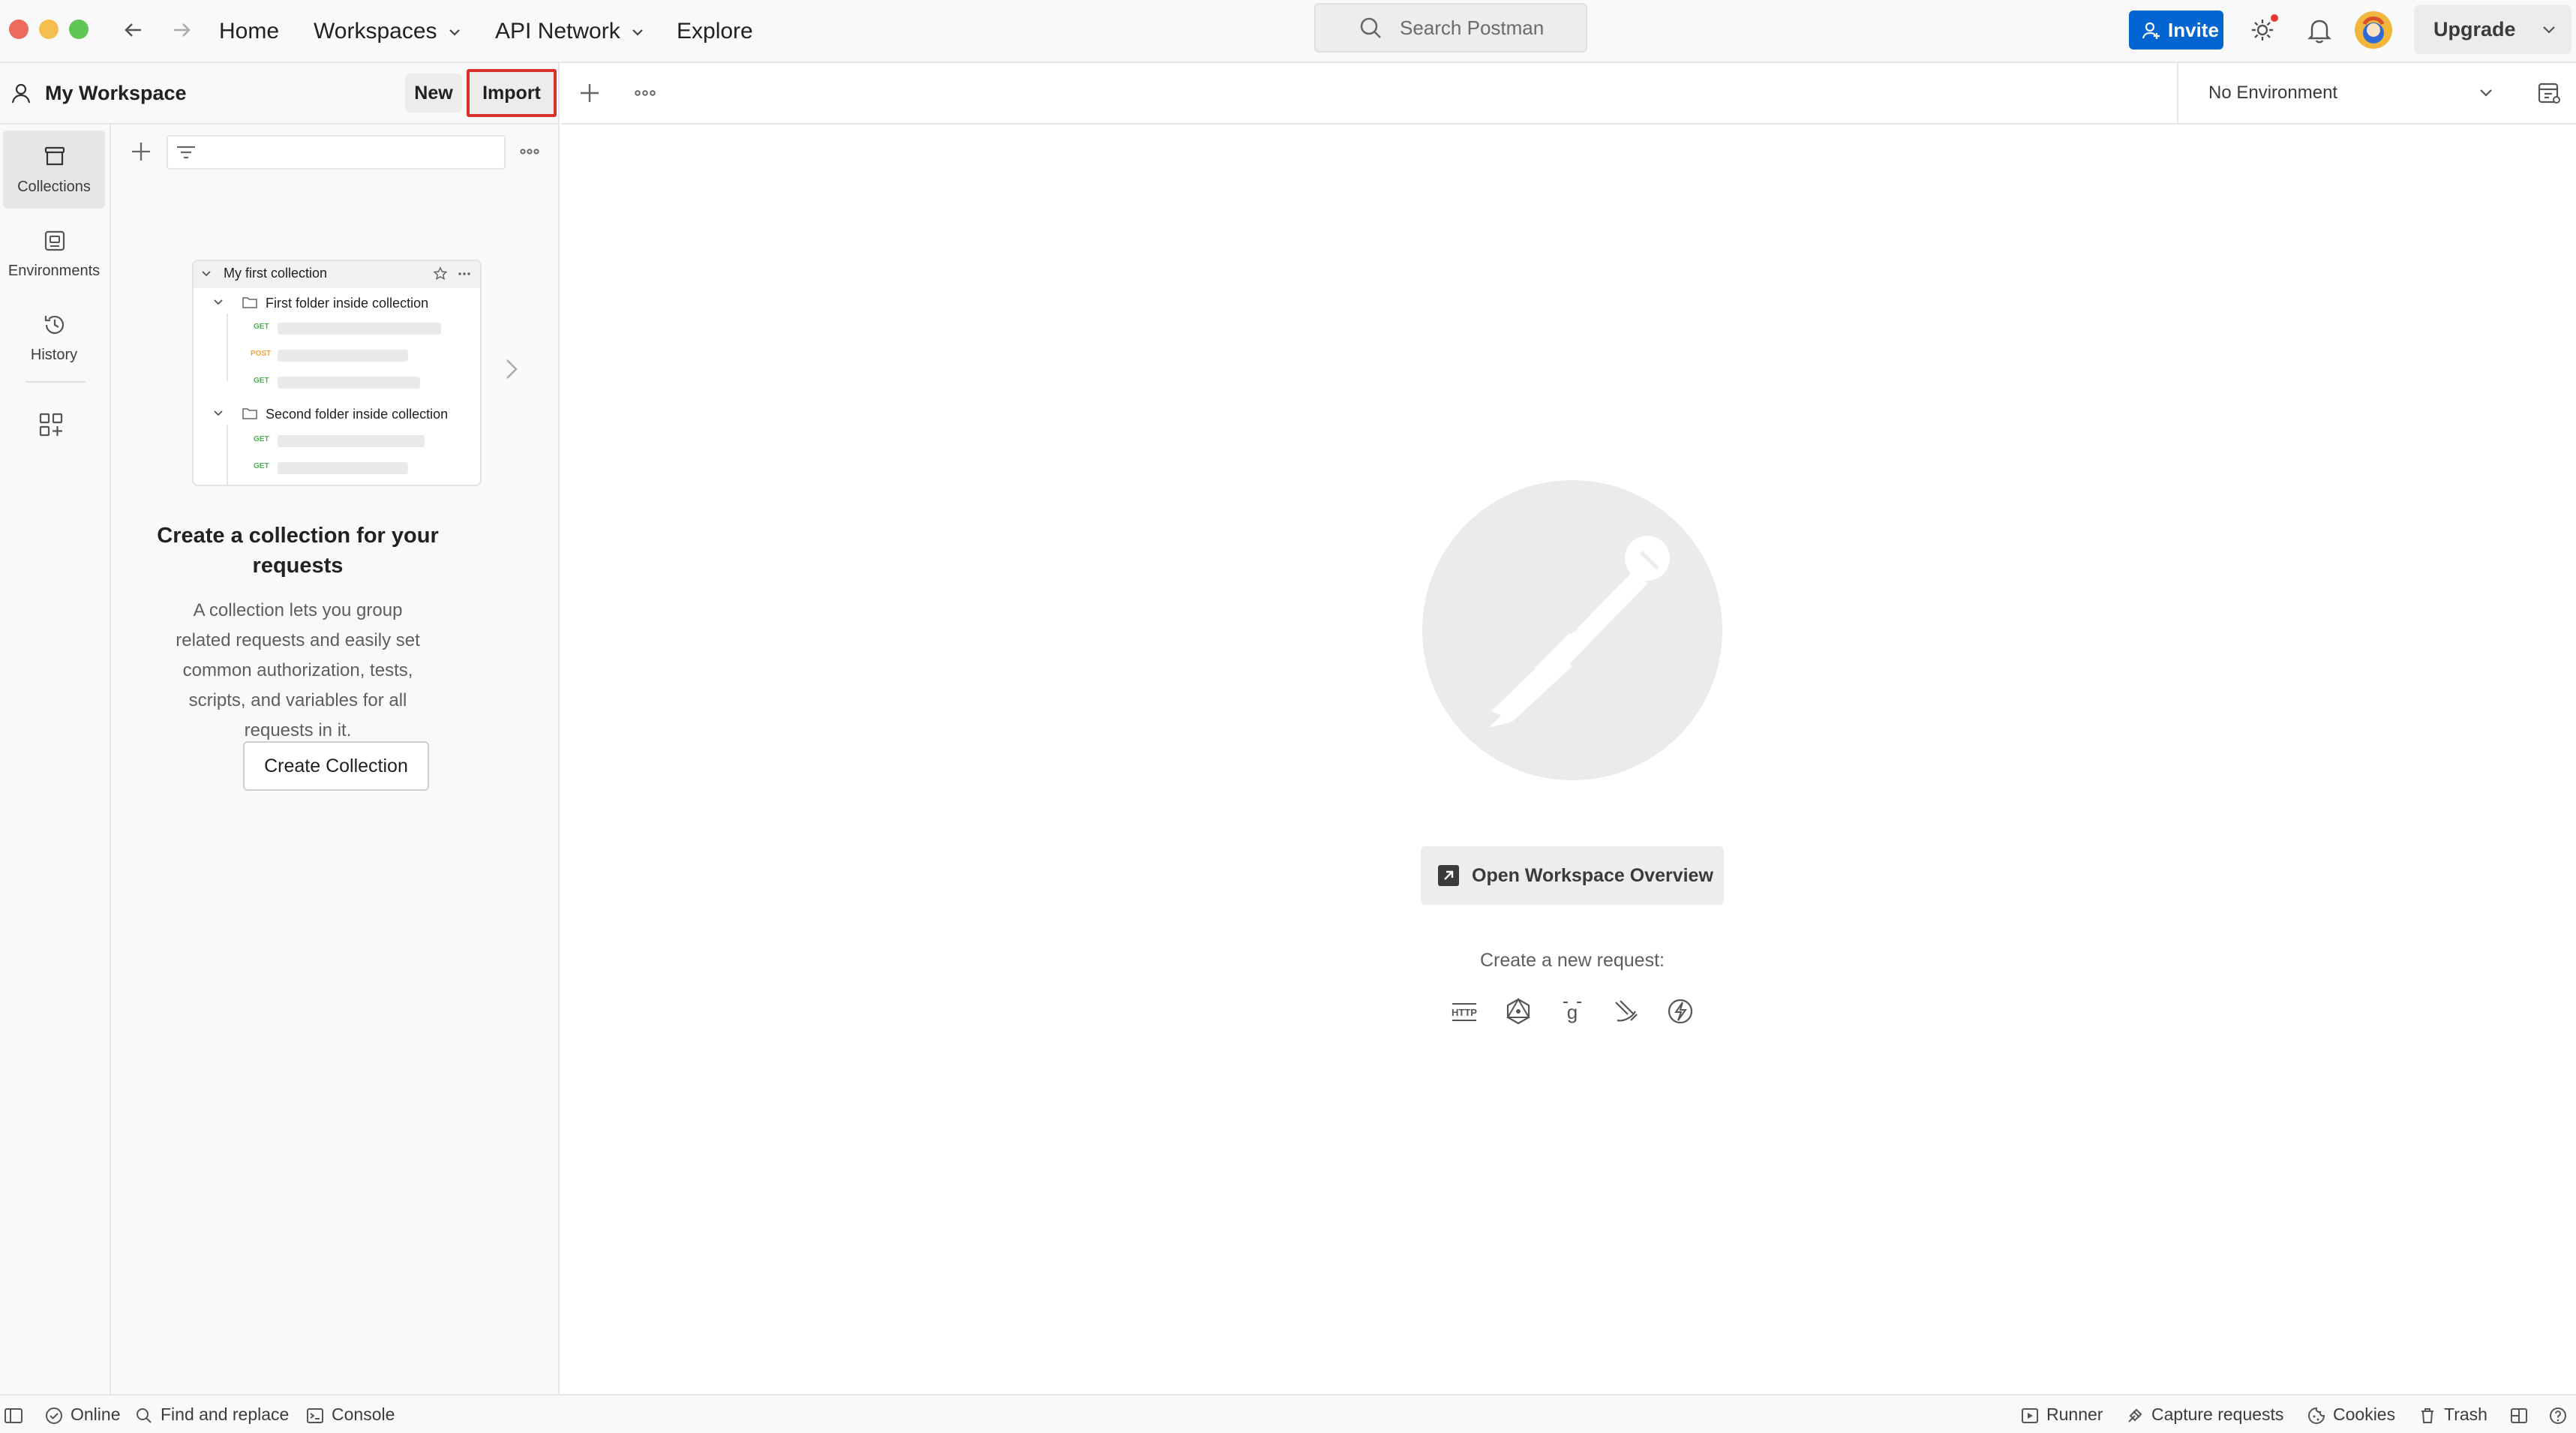 The image size is (2576, 1433). I want to click on rail-divider, so click(56, 382).